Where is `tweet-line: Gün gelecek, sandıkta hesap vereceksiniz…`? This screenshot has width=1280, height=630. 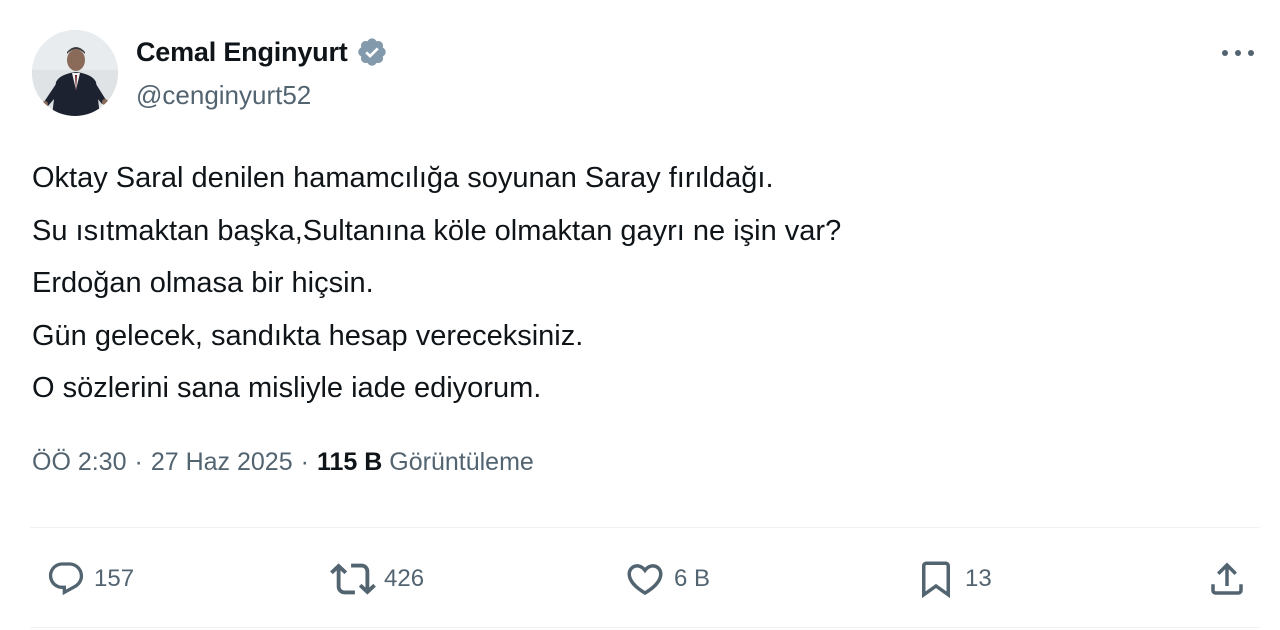 tweet-line: Gün gelecek, sandıkta hesap vereceksiniz… is located at coordinates (308, 335).